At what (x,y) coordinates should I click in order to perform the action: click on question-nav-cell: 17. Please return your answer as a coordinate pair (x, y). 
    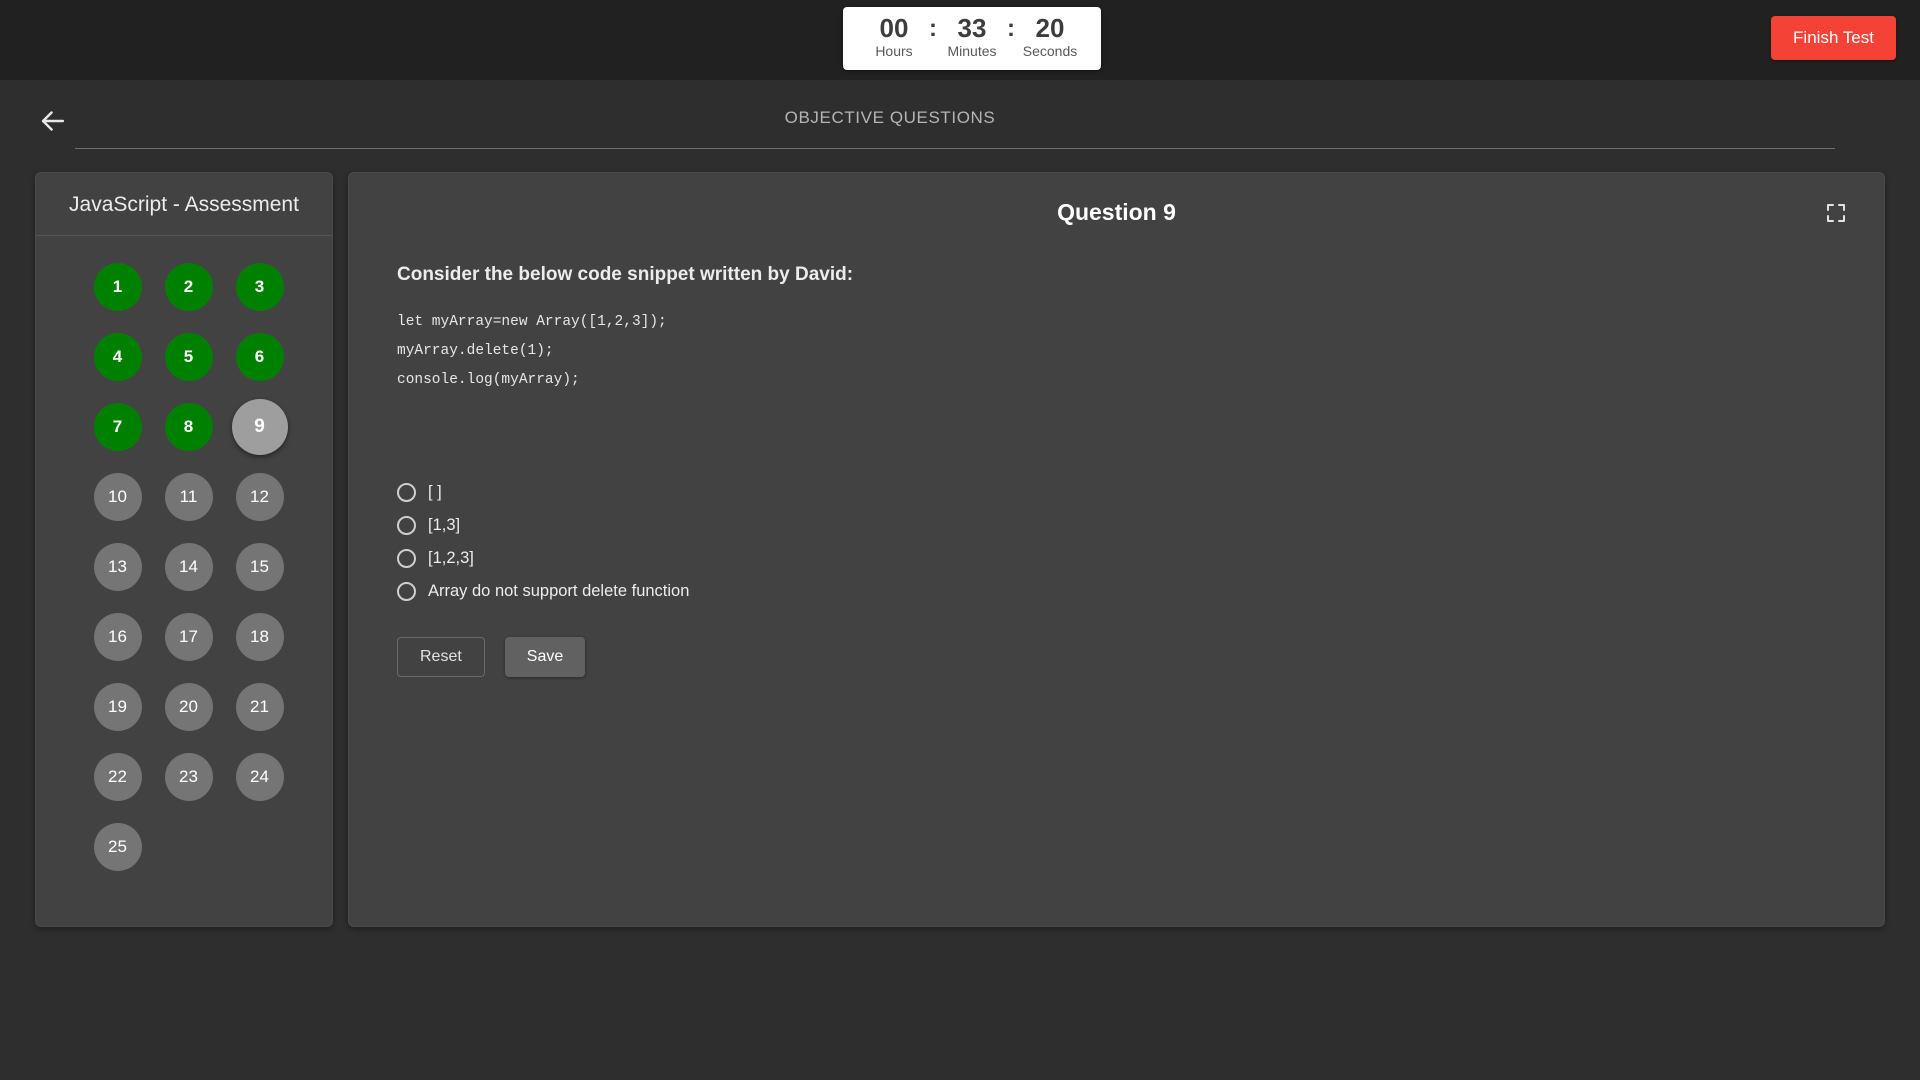
    Looking at the image, I should click on (188, 637).